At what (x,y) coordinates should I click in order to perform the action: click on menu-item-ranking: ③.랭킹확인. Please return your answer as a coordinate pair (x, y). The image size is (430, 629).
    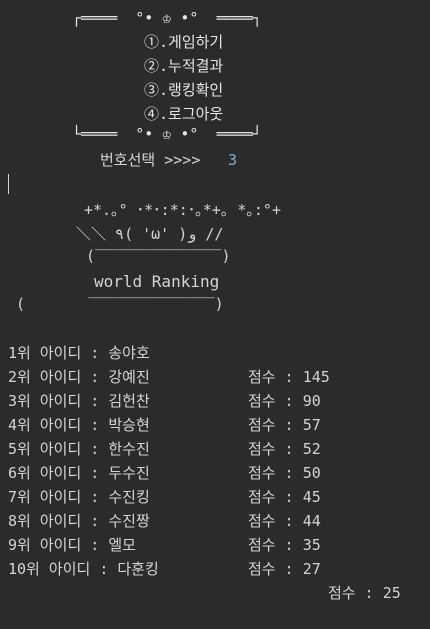
    Looking at the image, I should click on (184, 90).